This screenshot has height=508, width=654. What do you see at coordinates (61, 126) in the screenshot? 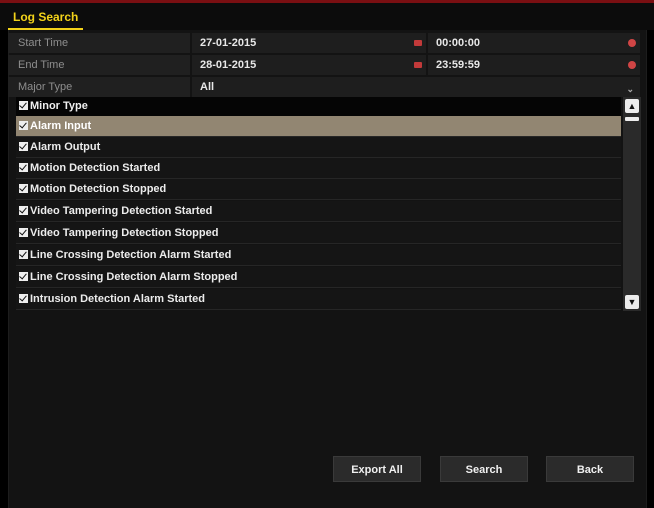
I see `list-item-label: Alarm Input` at bounding box center [61, 126].